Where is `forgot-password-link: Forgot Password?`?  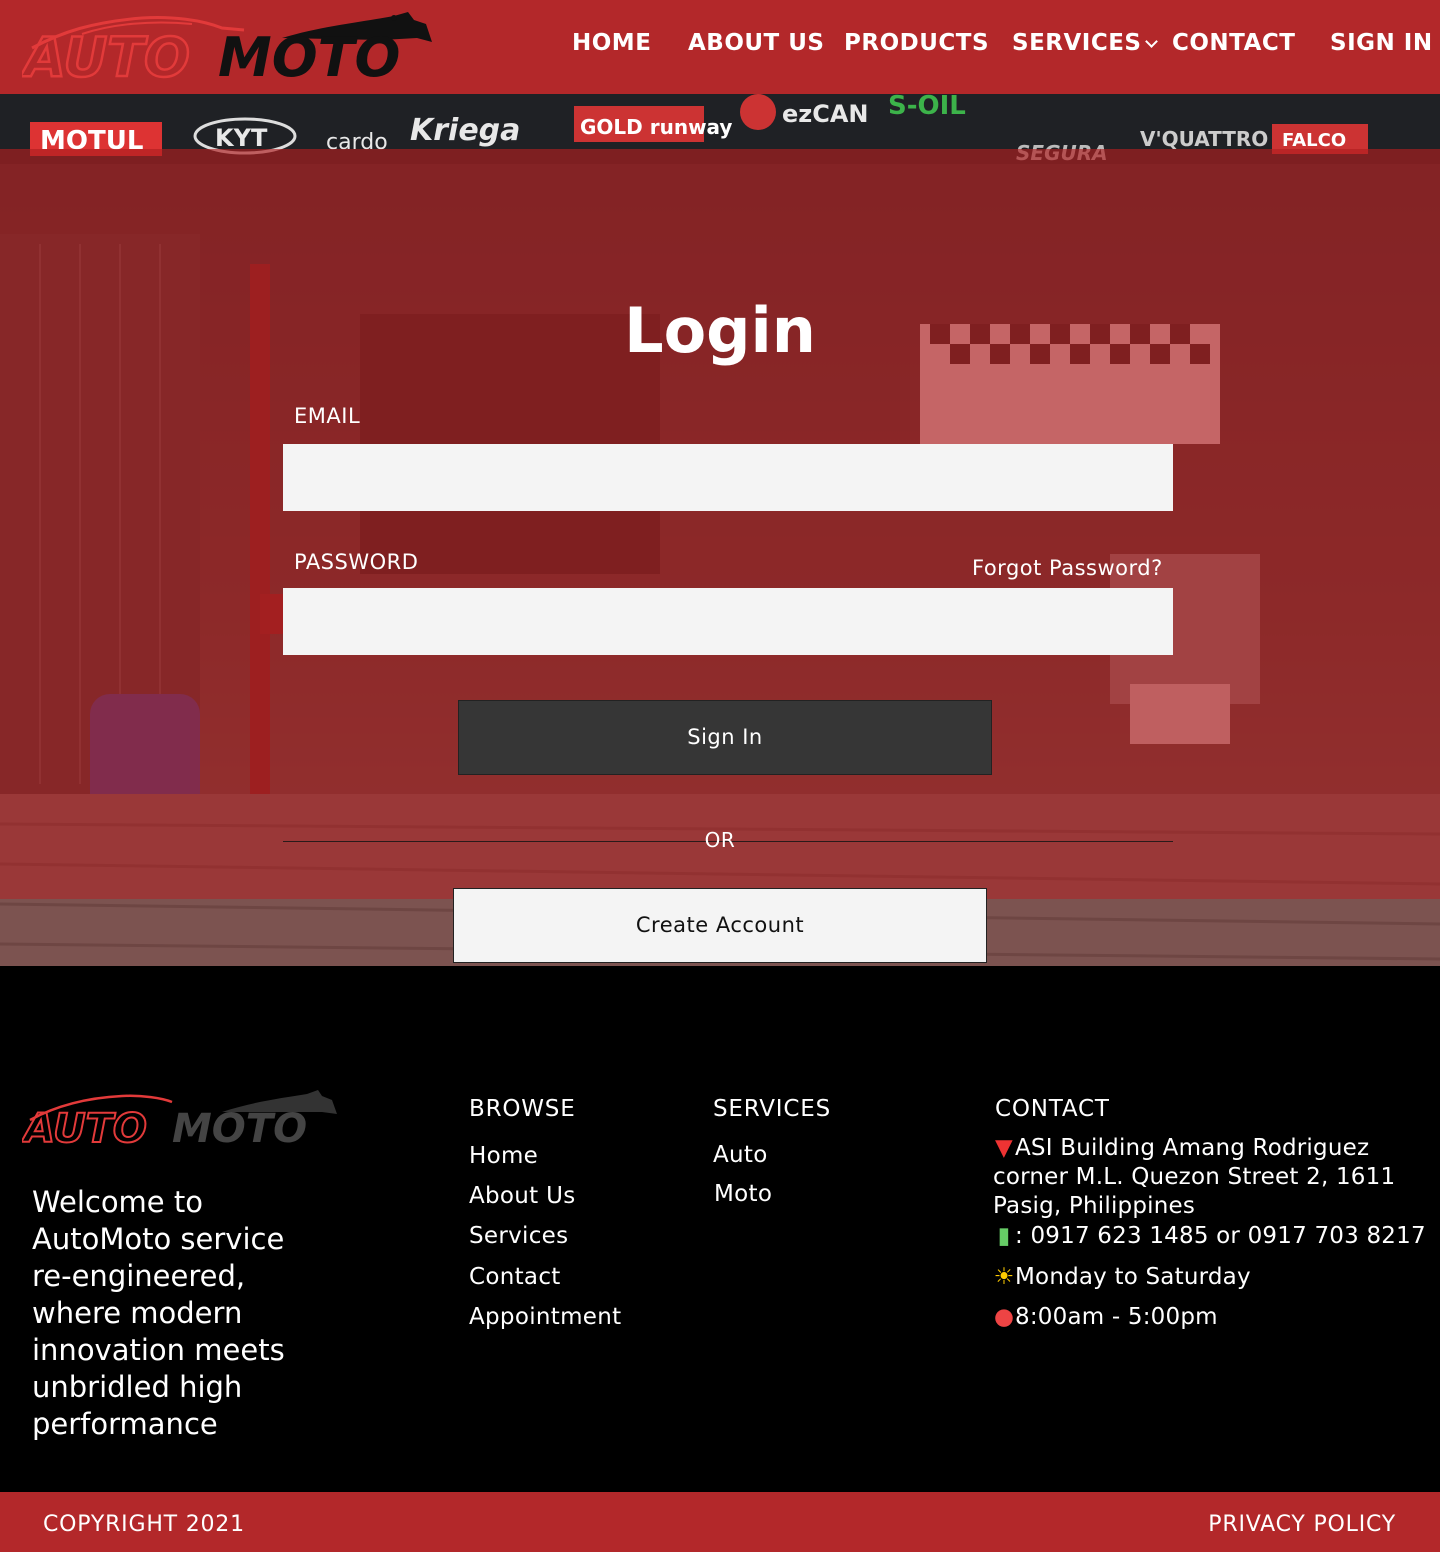
forgot-password-link: Forgot Password? is located at coordinates (1067, 568).